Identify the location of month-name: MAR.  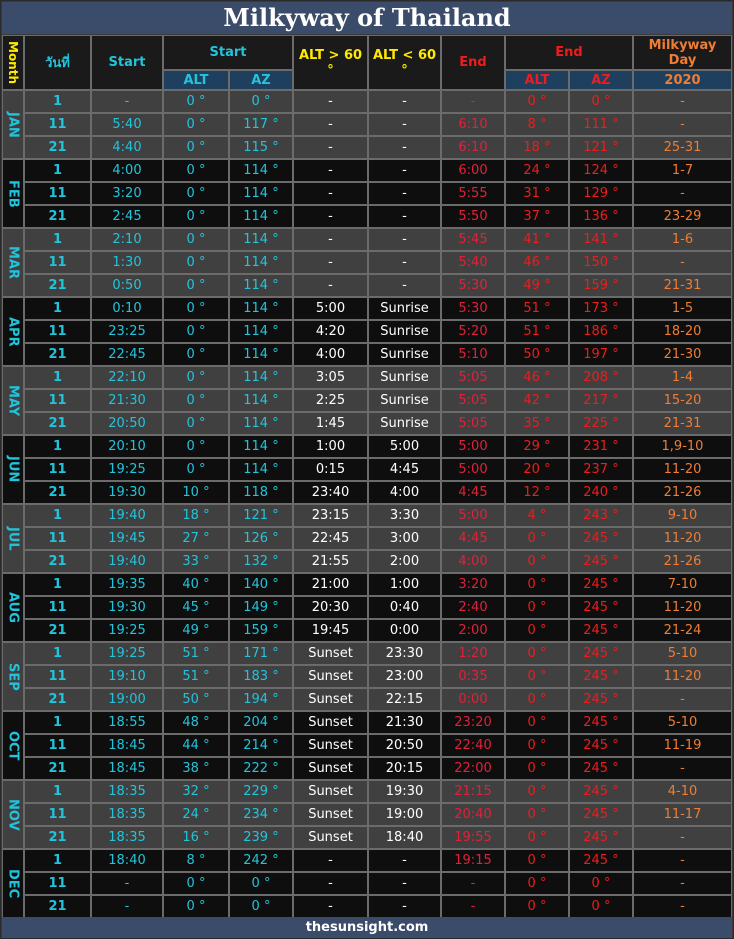
(13, 262).